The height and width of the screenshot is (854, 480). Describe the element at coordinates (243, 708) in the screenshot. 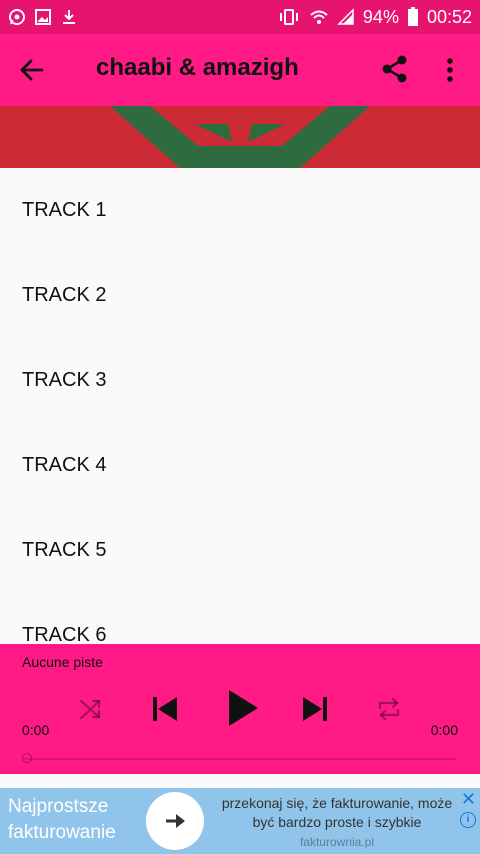

I see `play-icon` at that location.